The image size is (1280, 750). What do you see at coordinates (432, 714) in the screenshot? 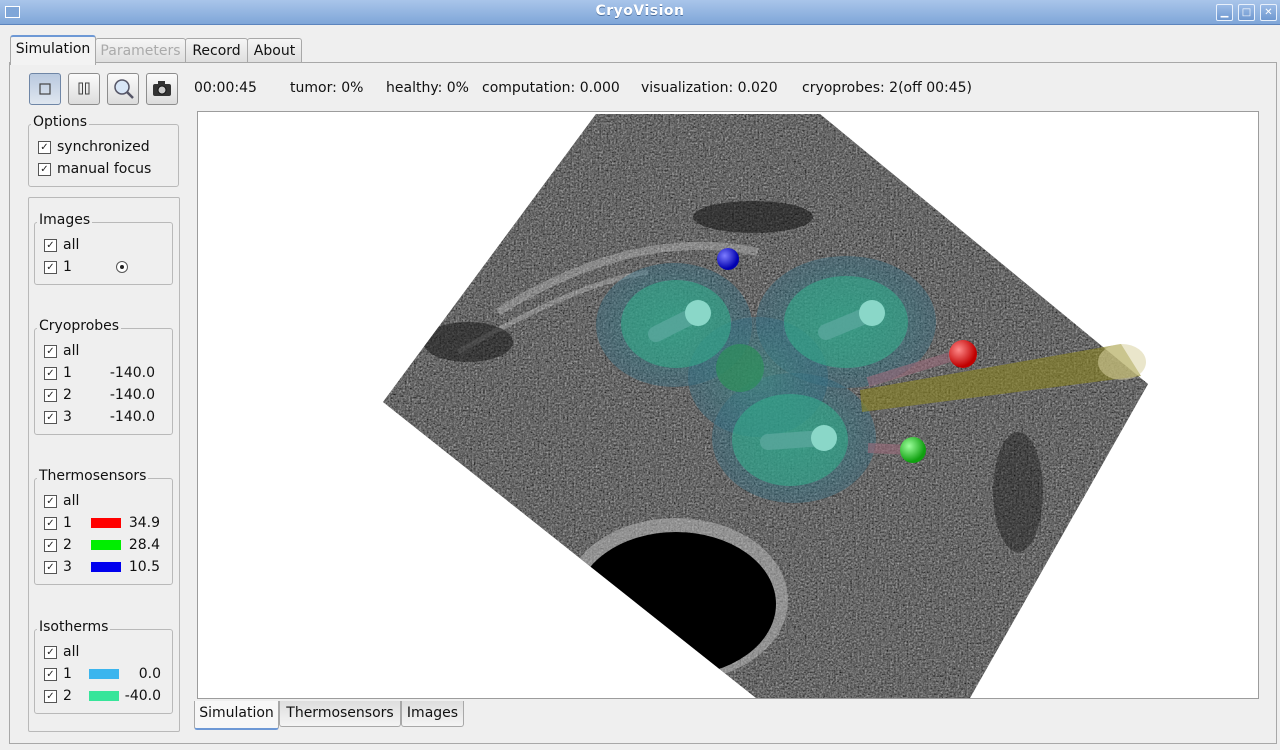
I see `bottom-tab-images: Images` at bounding box center [432, 714].